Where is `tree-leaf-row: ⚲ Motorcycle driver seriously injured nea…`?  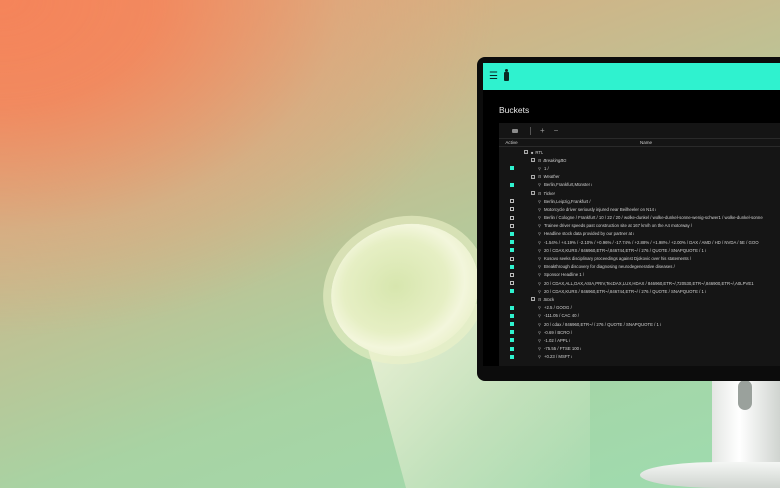
tree-leaf-row: ⚲ Motorcycle driver seriously injured nea… is located at coordinates (639, 209).